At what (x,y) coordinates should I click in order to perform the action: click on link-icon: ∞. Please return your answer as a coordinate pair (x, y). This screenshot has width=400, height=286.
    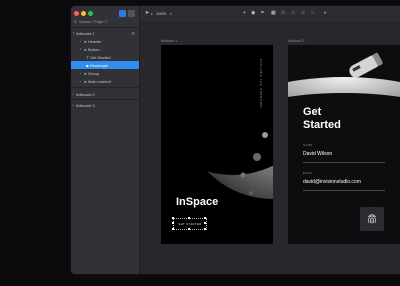
    Looking at the image, I should click on (313, 13).